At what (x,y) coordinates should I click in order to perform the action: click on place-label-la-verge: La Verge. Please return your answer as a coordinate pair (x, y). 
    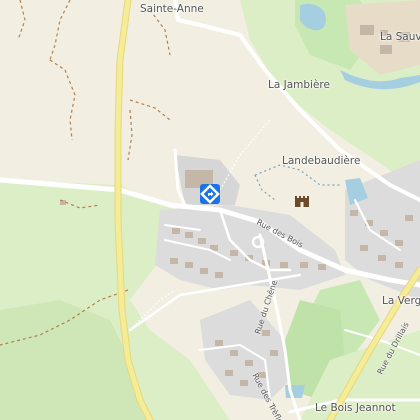
    Looking at the image, I should click on (401, 301).